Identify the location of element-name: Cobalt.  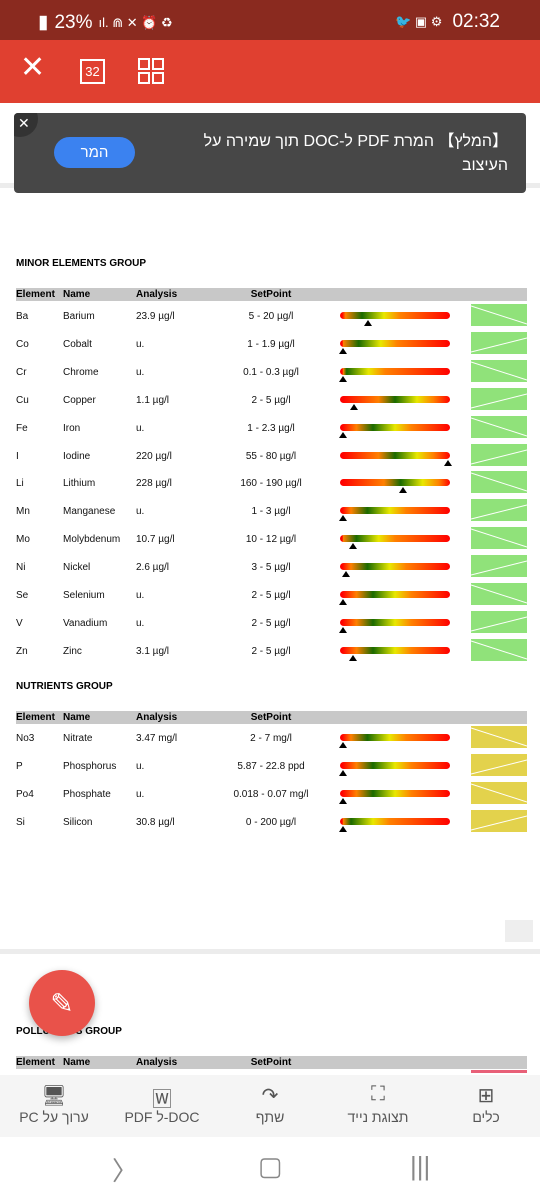
(77, 344).